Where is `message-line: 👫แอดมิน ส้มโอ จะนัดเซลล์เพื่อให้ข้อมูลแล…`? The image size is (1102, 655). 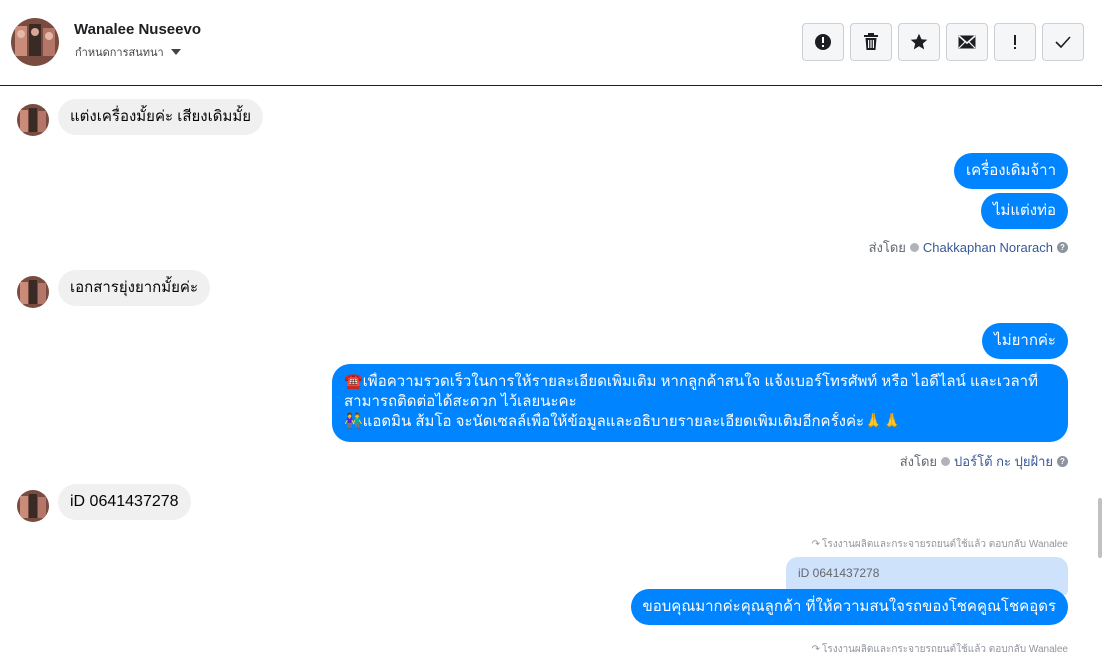 message-line: 👫แอดมิน ส้มโอ จะนัดเซลล์เพื่อให้ข้อมูลแล… is located at coordinates (623, 421).